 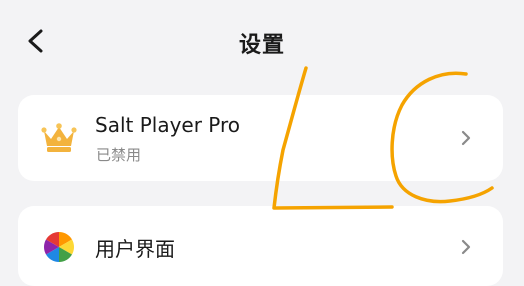 I want to click on pro-title: Salt Player Pro, so click(x=168, y=125).